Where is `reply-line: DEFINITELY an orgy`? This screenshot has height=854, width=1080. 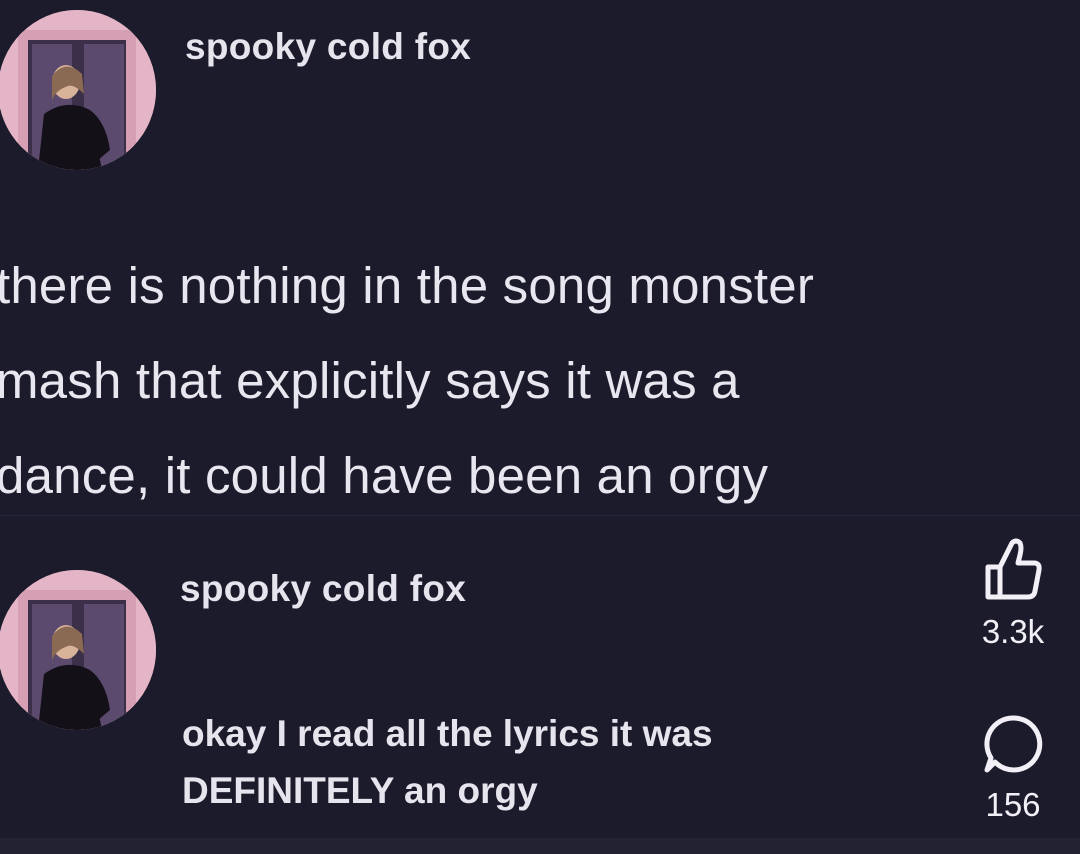
reply-line: DEFINITELY an orgy is located at coordinates (360, 790).